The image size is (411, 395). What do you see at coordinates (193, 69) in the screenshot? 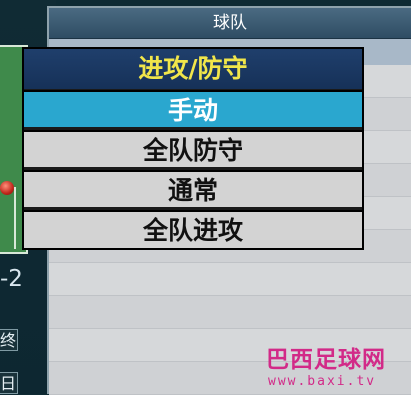
I see `menu-title: 进攻/防守` at bounding box center [193, 69].